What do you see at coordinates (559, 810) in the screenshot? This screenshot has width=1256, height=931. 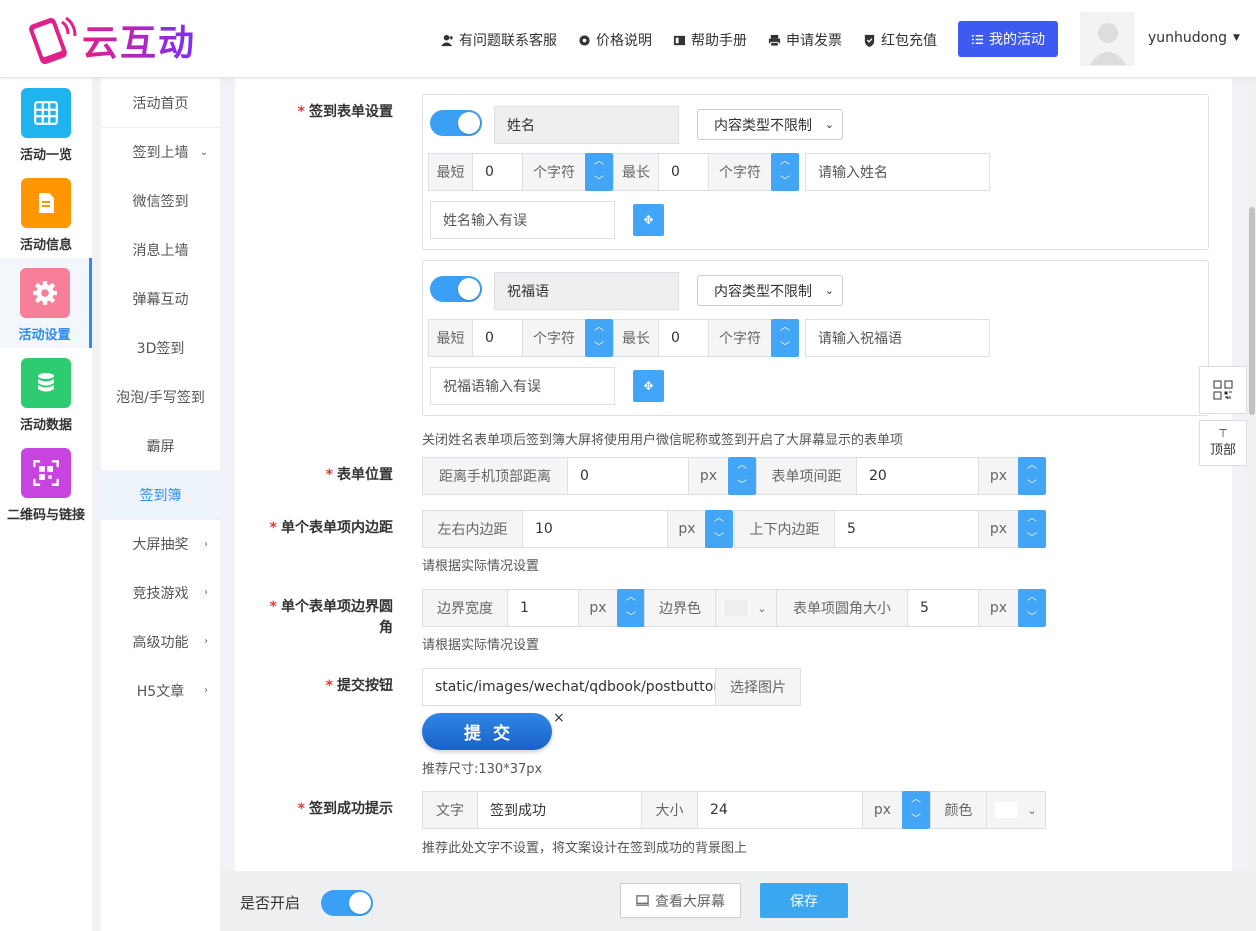 I see `success-text-input: 签到成功` at bounding box center [559, 810].